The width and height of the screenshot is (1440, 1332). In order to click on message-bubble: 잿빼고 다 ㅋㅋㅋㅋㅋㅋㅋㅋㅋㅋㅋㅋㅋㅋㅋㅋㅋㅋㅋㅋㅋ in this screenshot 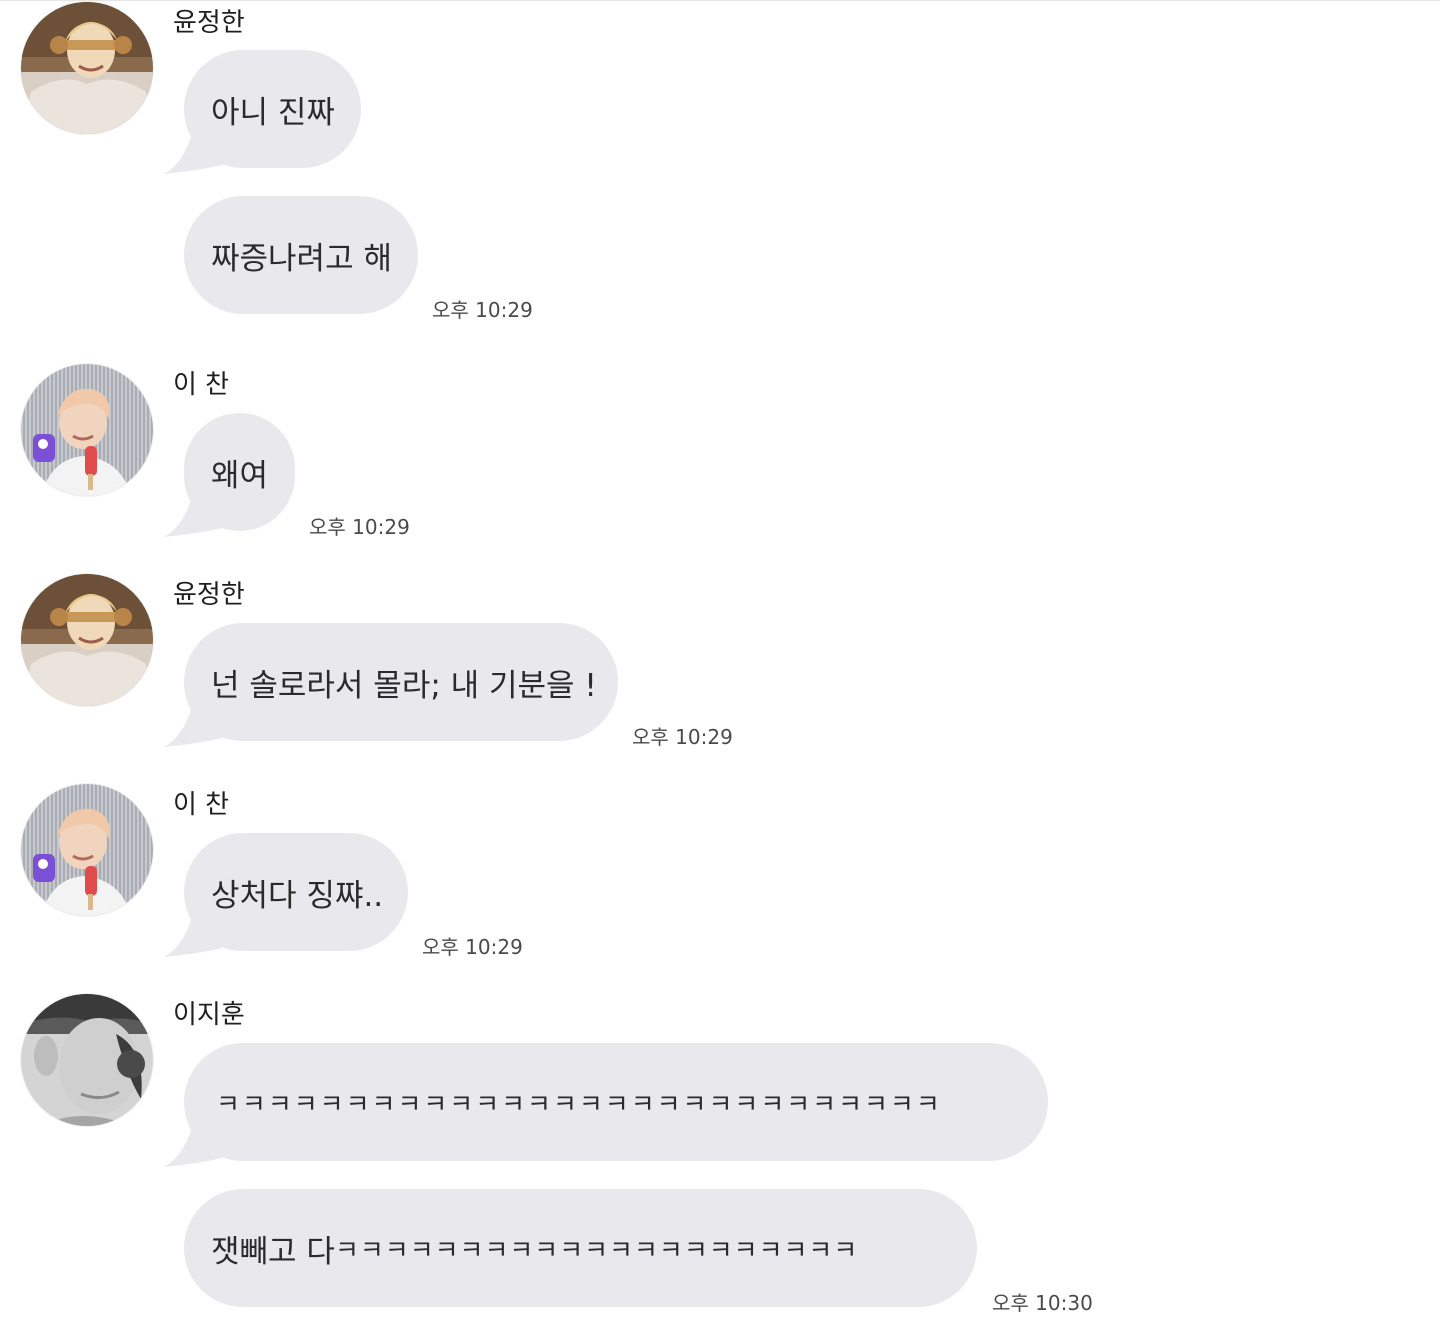, I will do `click(580, 1248)`.